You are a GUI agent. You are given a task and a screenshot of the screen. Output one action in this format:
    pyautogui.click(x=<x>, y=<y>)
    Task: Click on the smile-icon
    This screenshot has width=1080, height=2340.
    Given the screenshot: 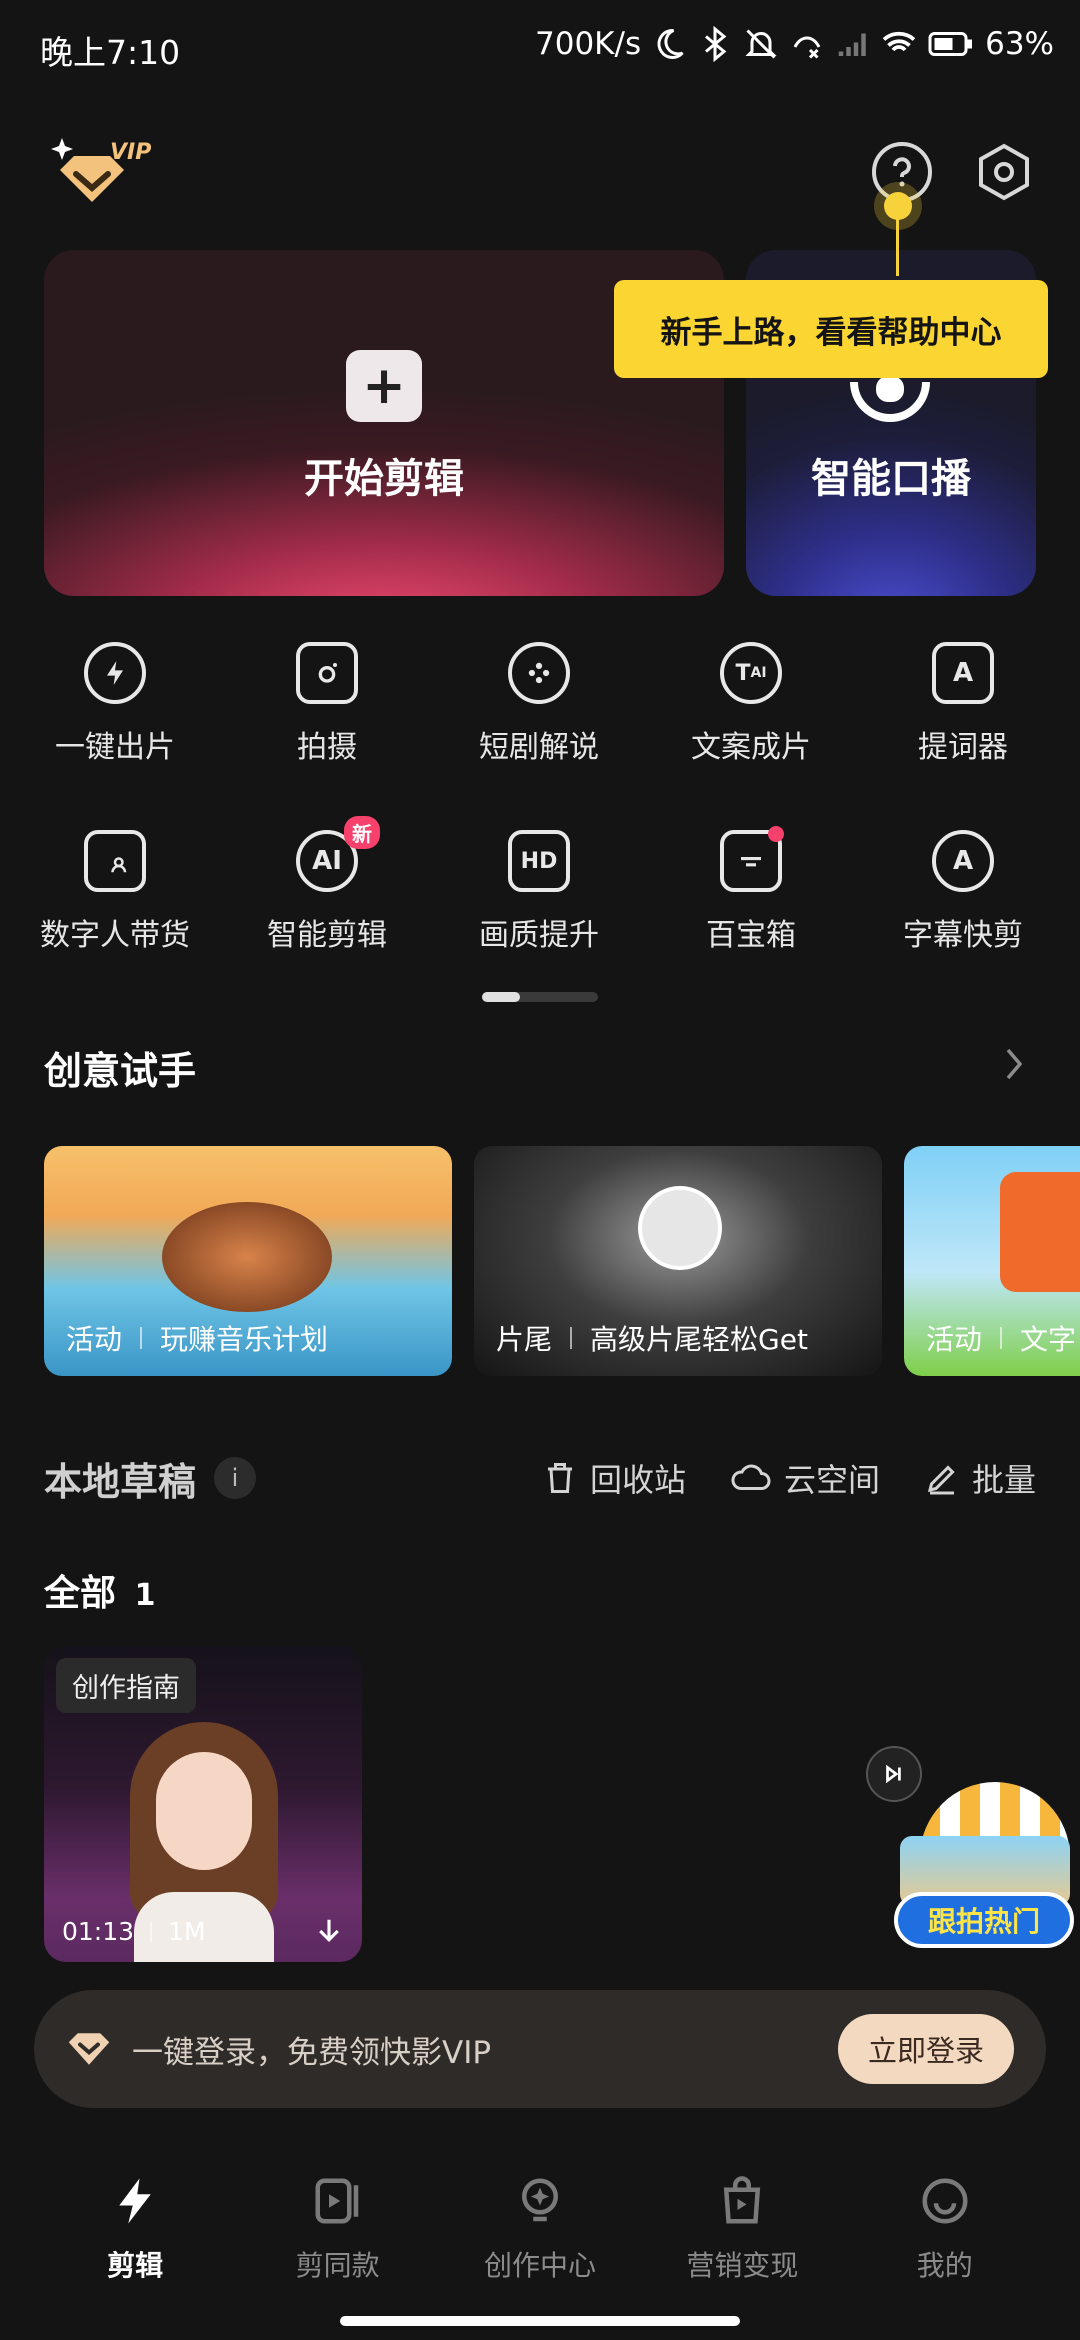 What is the action you would take?
    pyautogui.click(x=945, y=2201)
    